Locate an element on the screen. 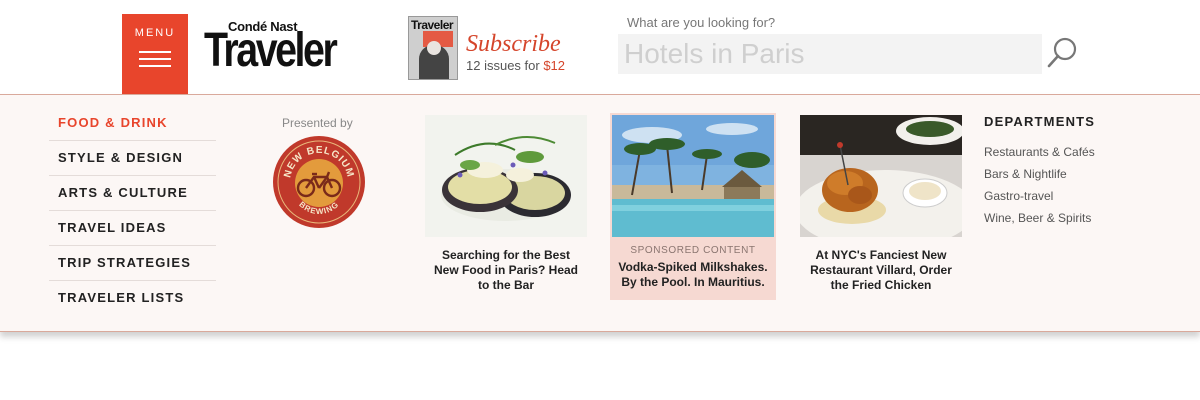  dept-link-bars-nightlife: Bars & Nightlife is located at coordinates (1084, 174).